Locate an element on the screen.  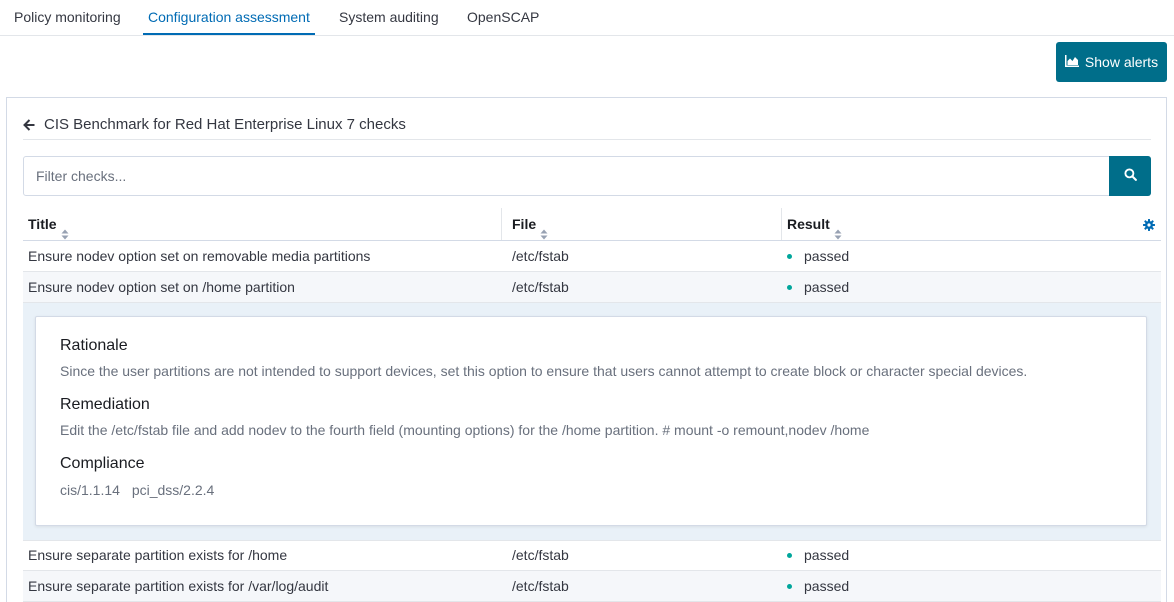
show-alerts-label: Show alerts is located at coordinates (1121, 62).